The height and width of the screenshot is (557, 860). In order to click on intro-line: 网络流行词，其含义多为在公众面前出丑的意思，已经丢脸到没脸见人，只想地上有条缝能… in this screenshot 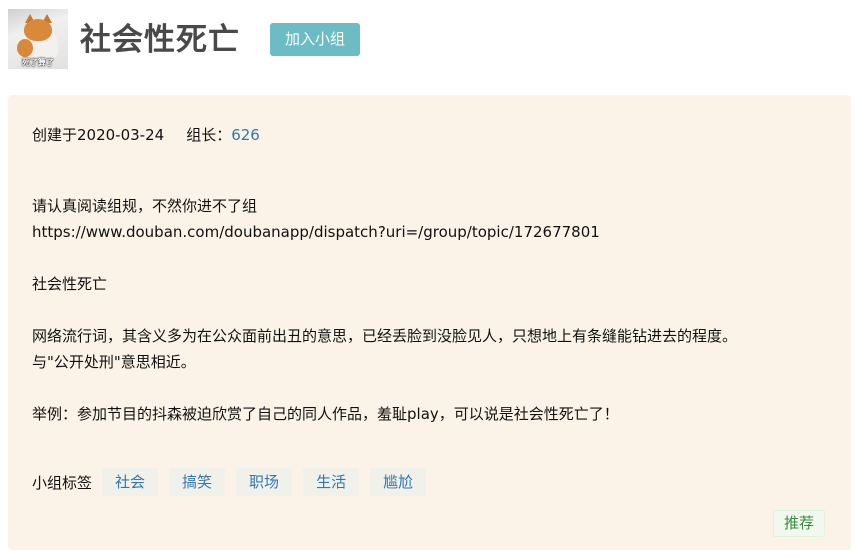, I will do `click(385, 336)`.